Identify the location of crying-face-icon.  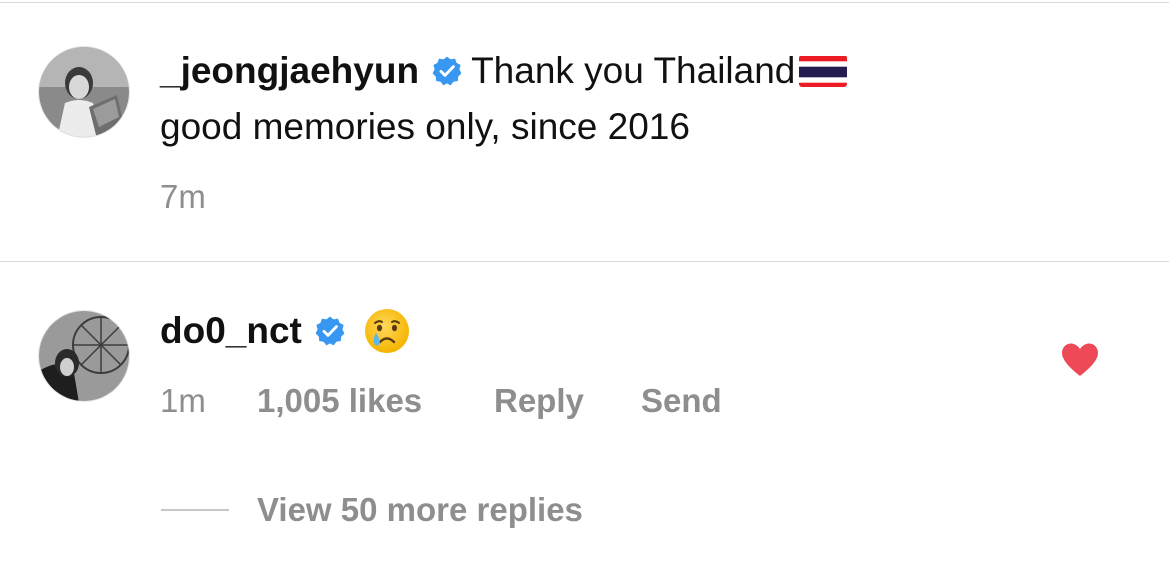
(386, 331).